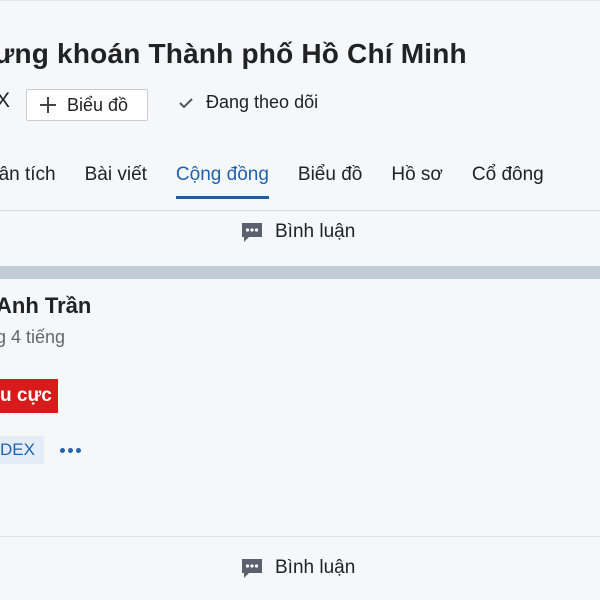  I want to click on add-to-chart-label: Biểu đồ, so click(98, 104).